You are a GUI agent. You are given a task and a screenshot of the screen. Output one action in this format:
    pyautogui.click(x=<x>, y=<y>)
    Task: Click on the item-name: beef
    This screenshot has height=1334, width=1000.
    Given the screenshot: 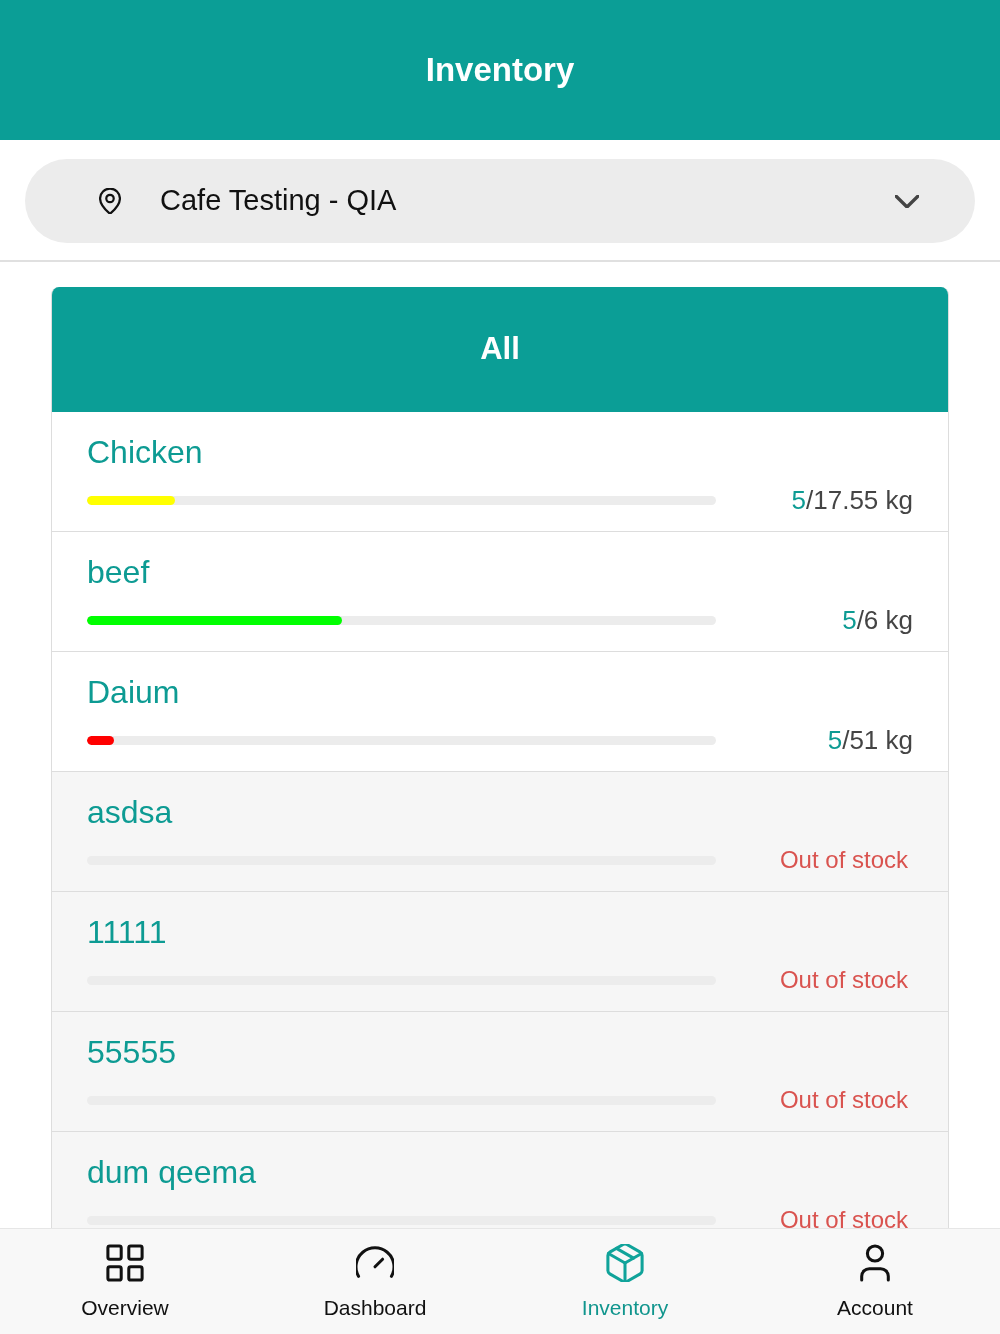 What is the action you would take?
    pyautogui.click(x=118, y=572)
    